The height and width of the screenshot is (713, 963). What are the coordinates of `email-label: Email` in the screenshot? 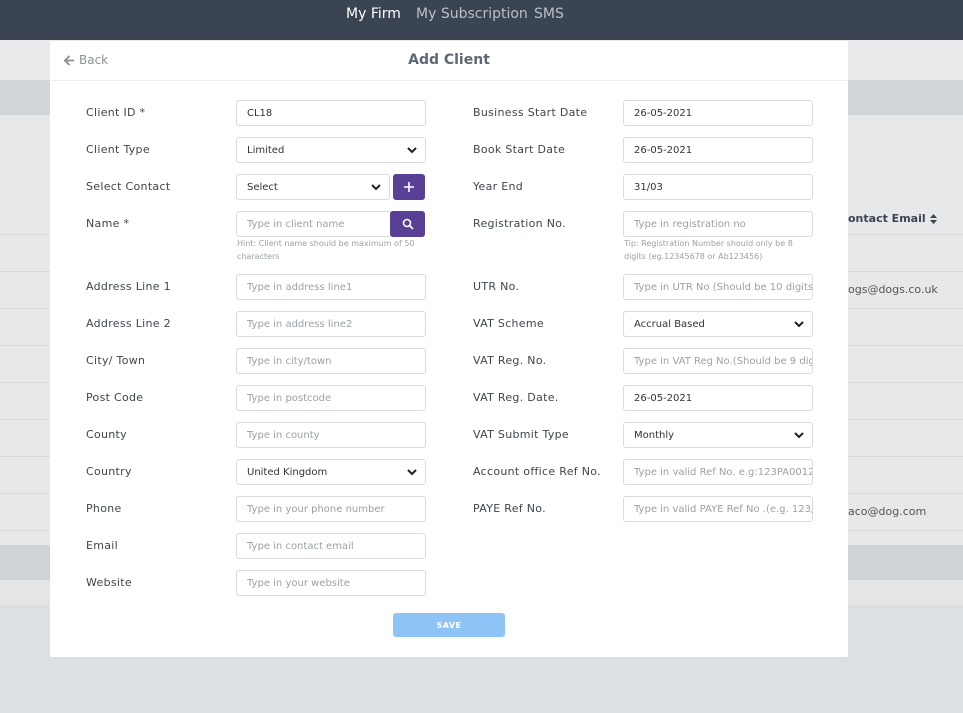 It's located at (102, 545).